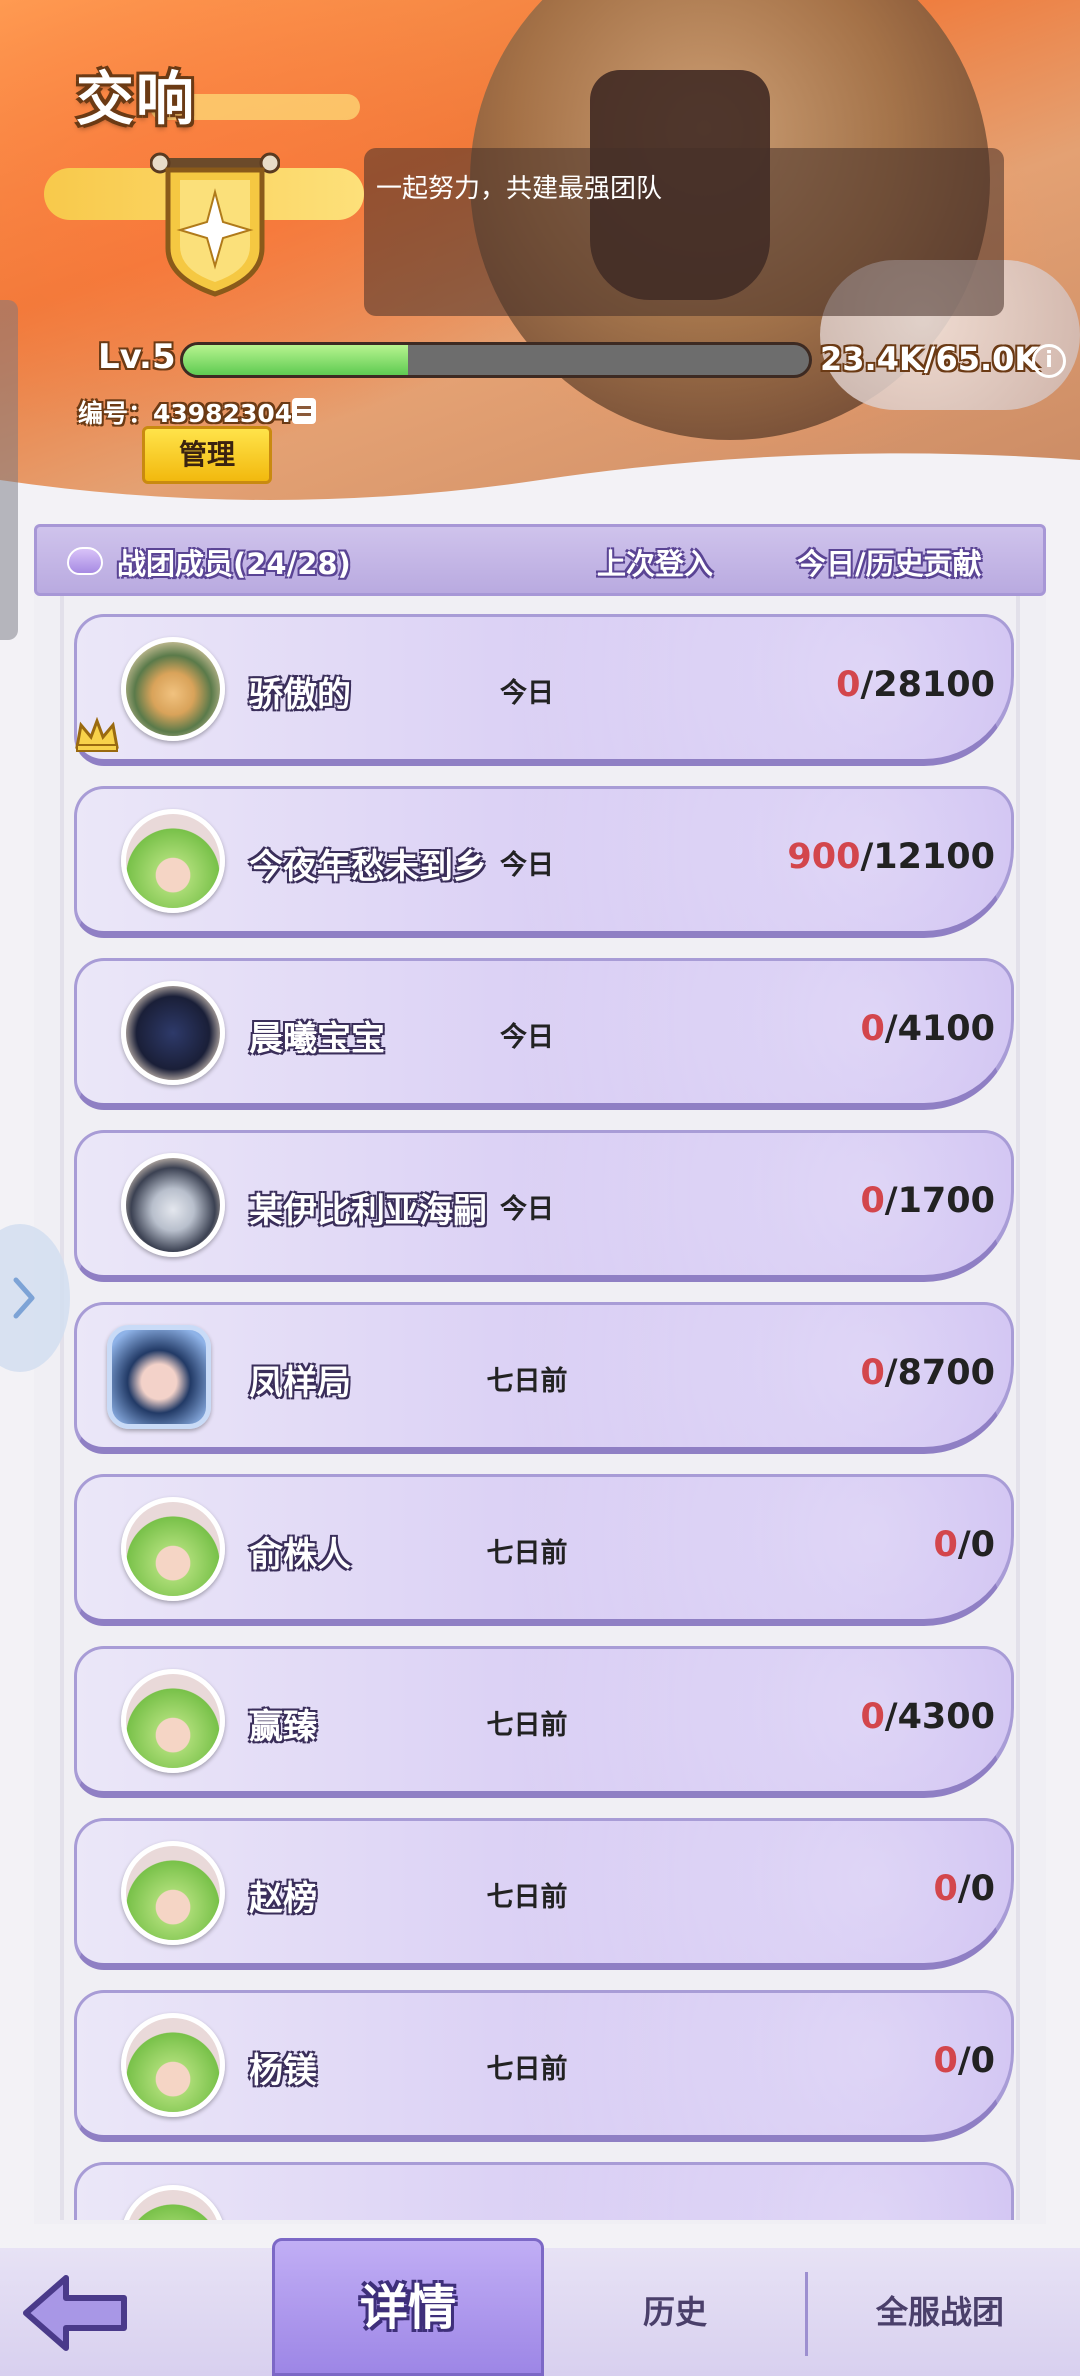 The height and width of the screenshot is (2376, 1080). What do you see at coordinates (889, 564) in the screenshot?
I see `contribution-column-header: 今日/历史贡献` at bounding box center [889, 564].